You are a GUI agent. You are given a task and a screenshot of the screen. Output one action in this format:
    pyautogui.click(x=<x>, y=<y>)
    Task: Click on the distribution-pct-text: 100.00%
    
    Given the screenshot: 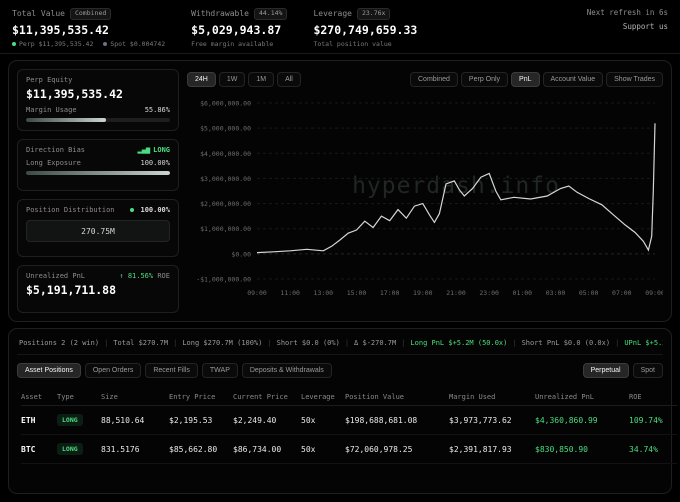 What is the action you would take?
    pyautogui.click(x=155, y=210)
    